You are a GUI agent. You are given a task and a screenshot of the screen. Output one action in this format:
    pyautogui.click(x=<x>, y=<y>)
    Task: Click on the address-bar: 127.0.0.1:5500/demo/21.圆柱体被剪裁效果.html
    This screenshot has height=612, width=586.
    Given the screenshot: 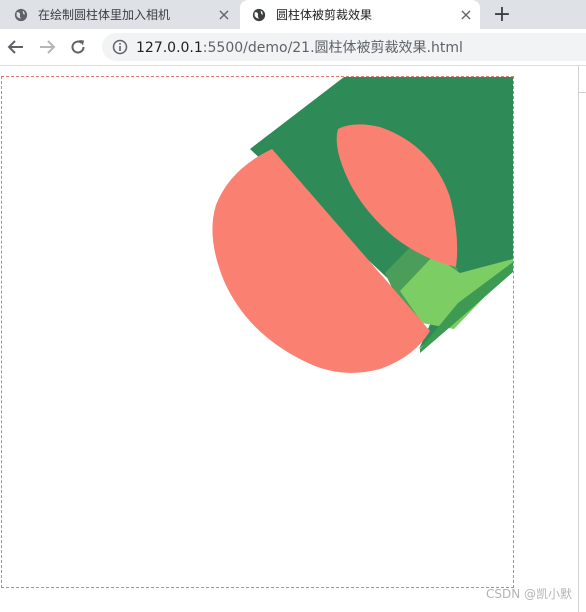 What is the action you would take?
    pyautogui.click(x=344, y=47)
    